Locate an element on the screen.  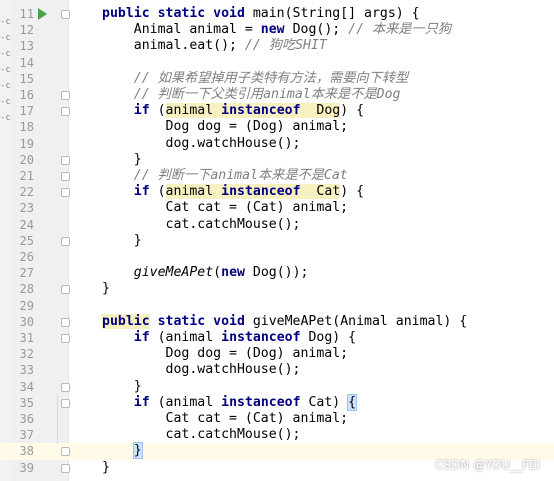
code-text: // 判断一下animal本来是不是Cat is located at coordinates (225, 176).